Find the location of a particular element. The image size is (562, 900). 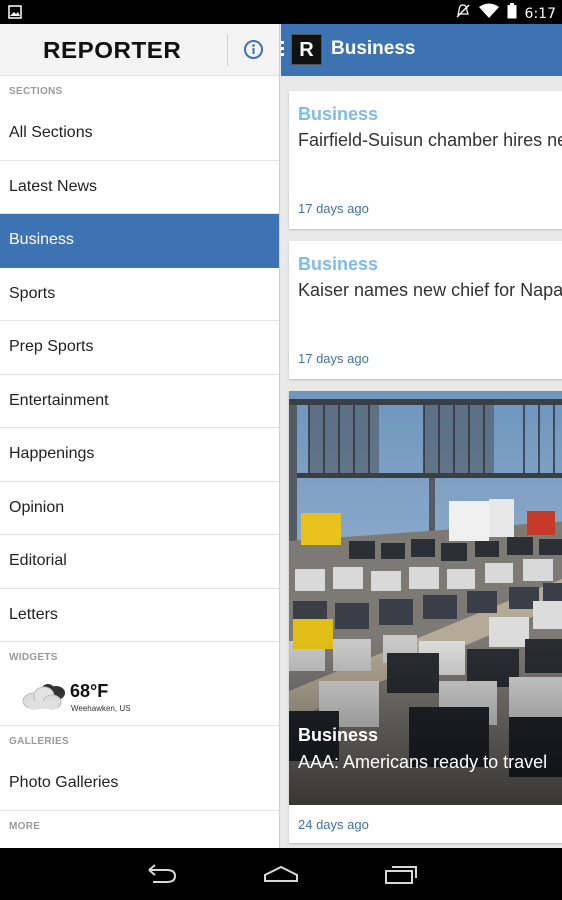

sections-header: SECTIONS is located at coordinates (36, 91).